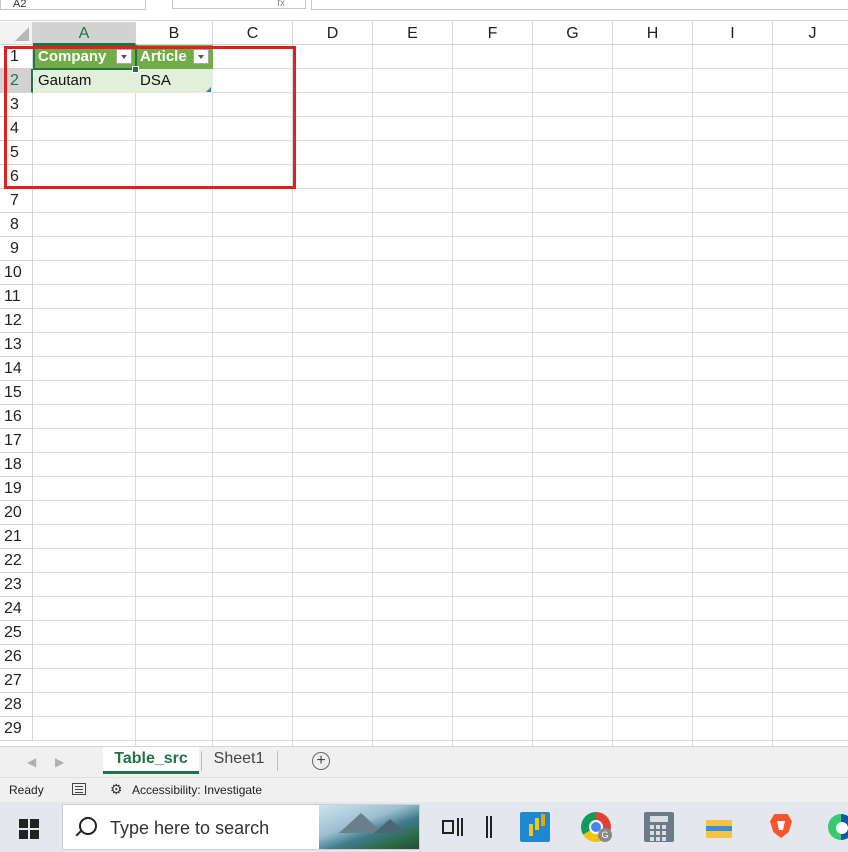  What do you see at coordinates (16, 513) in the screenshot?
I see `row-header: 20` at bounding box center [16, 513].